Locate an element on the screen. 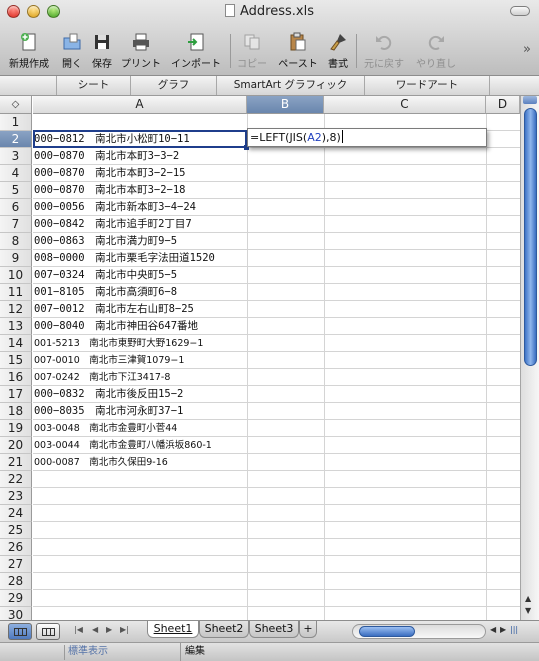 The height and width of the screenshot is (661, 539). vertical-scrollbar: ▲ ▼ is located at coordinates (529, 358).